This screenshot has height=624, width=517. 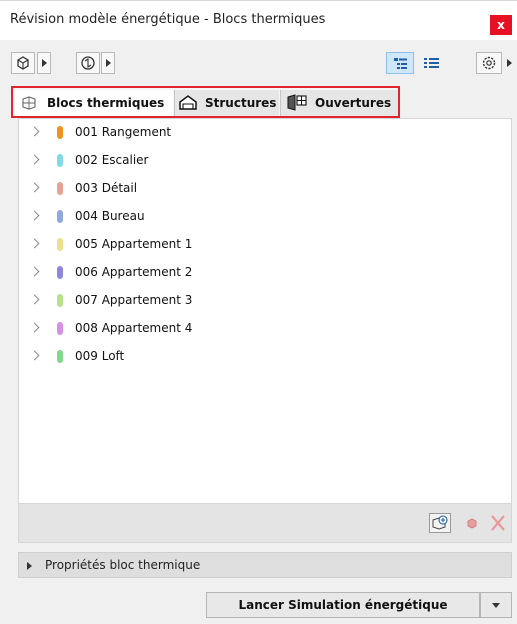 I want to click on add-block-icon, so click(x=440, y=522).